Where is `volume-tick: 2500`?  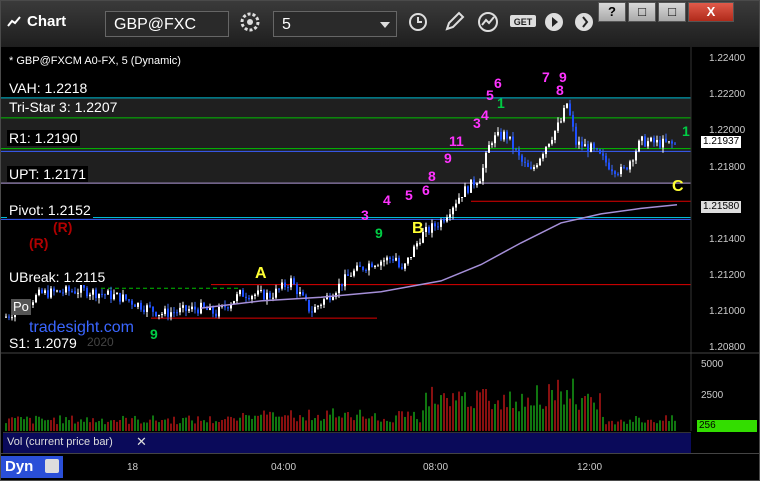 volume-tick: 2500 is located at coordinates (712, 395).